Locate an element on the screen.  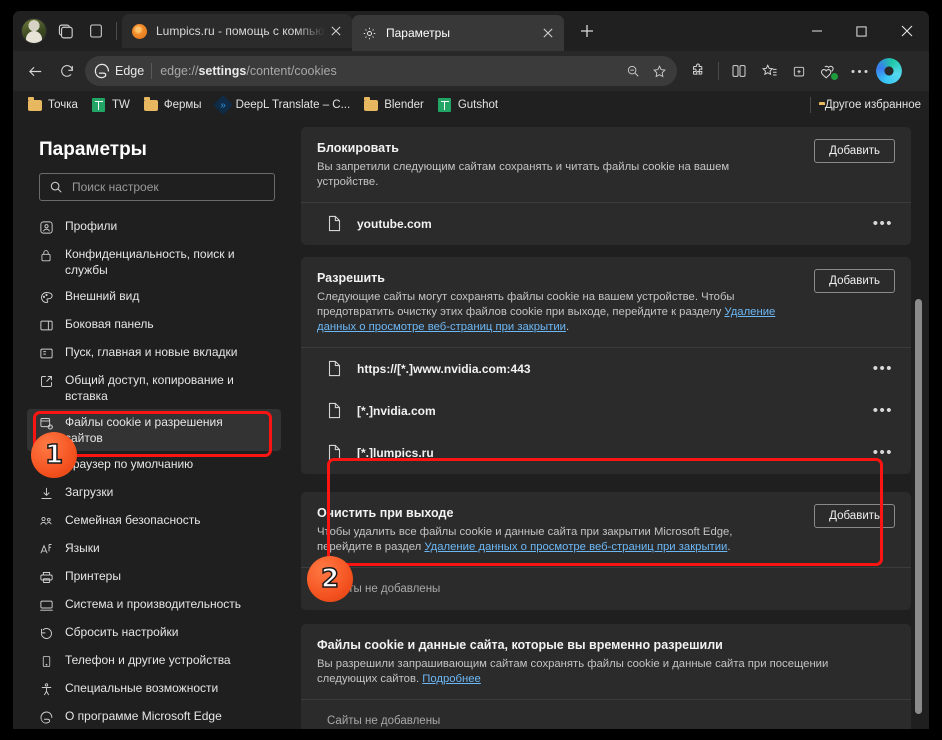
bookmark-item: TW is located at coordinates (111, 105).